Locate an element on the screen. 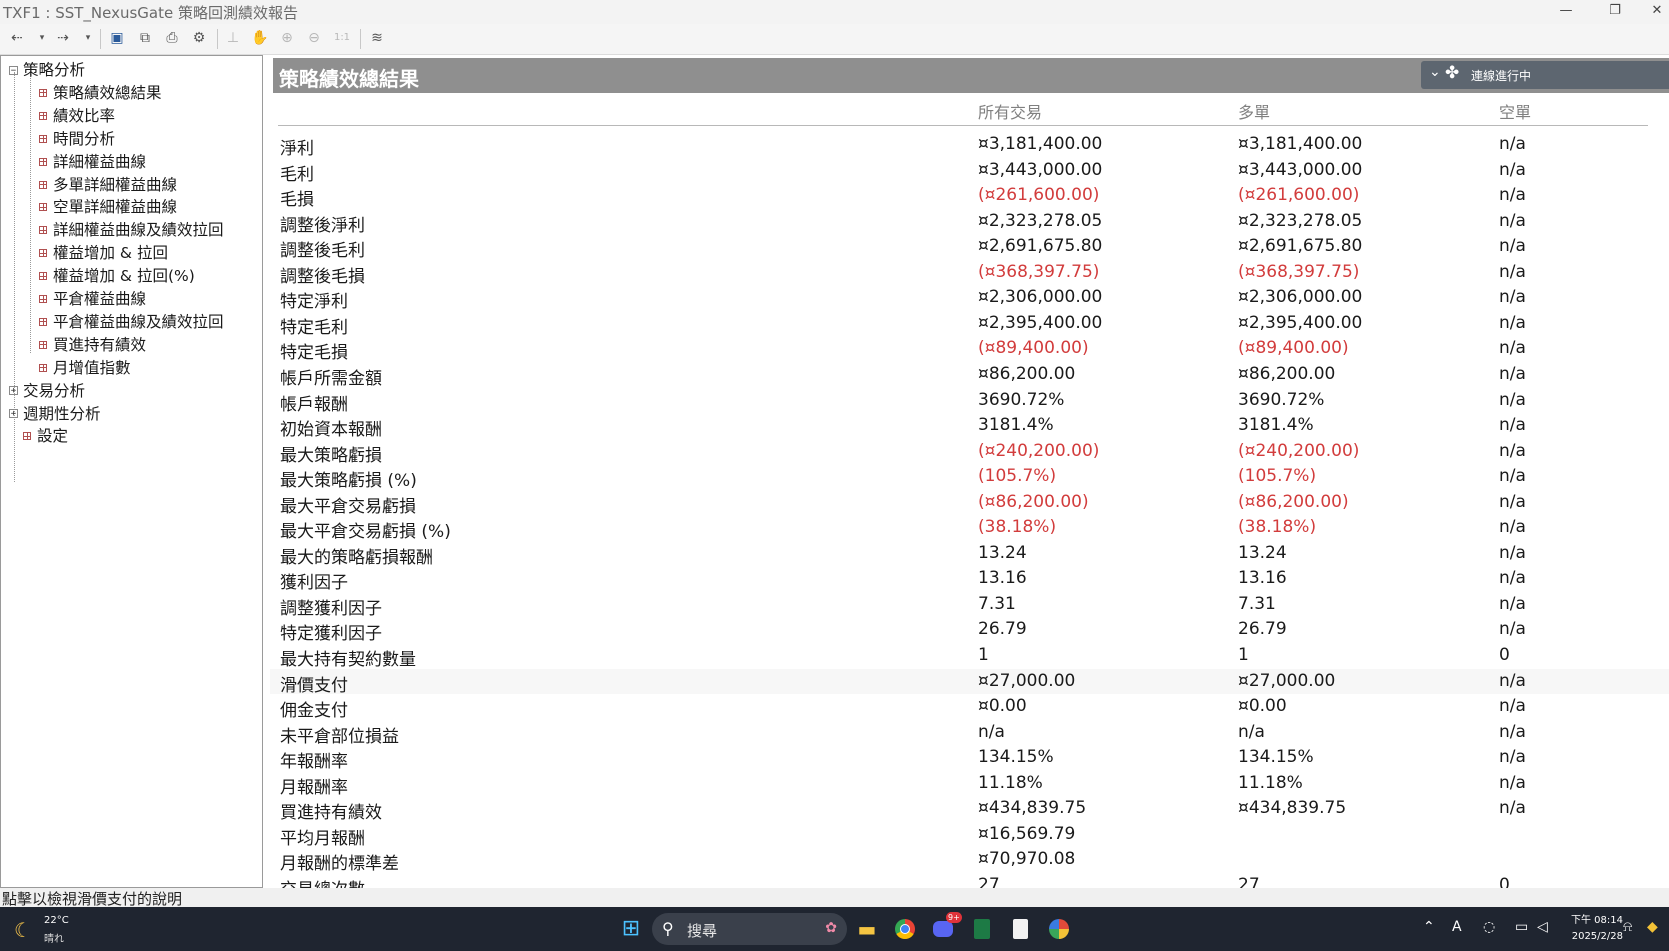 This screenshot has width=1669, height=951. table-row: 獲利因子 13.16 13.16 n/a is located at coordinates (969, 579).